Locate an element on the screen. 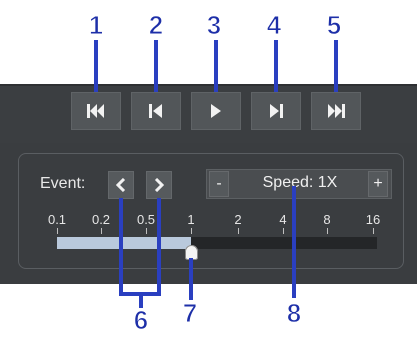 The height and width of the screenshot is (338, 417). previous-event-button is located at coordinates (121, 185).